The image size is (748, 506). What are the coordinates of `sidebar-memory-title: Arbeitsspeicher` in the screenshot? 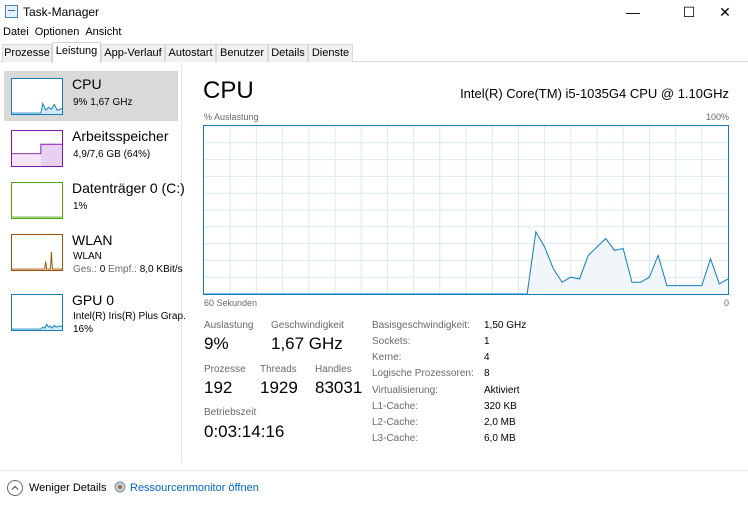 It's located at (120, 136).